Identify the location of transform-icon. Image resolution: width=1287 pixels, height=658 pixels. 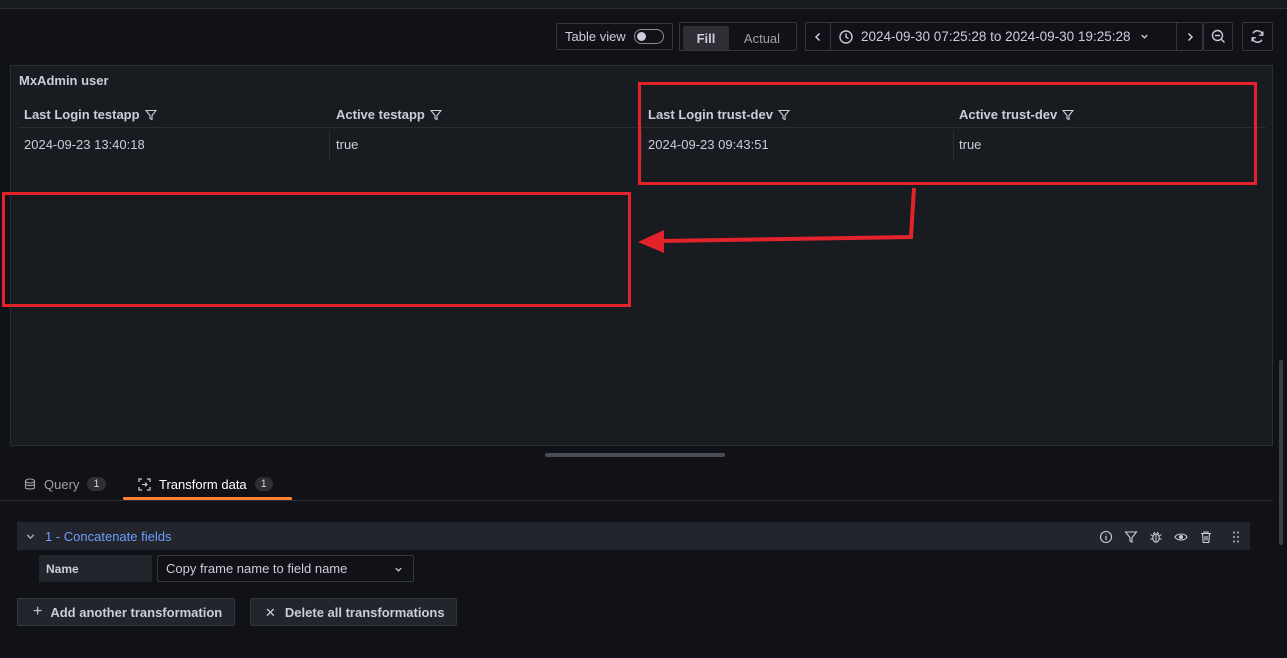
(144, 484).